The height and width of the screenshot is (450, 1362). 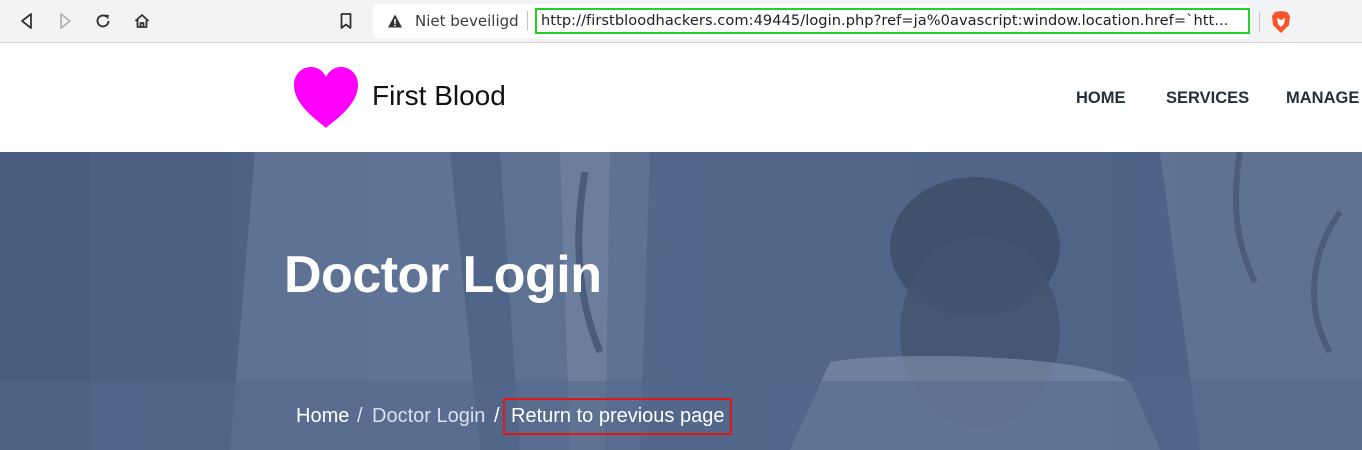 What do you see at coordinates (1207, 98) in the screenshot?
I see `nav-services: SERVICES` at bounding box center [1207, 98].